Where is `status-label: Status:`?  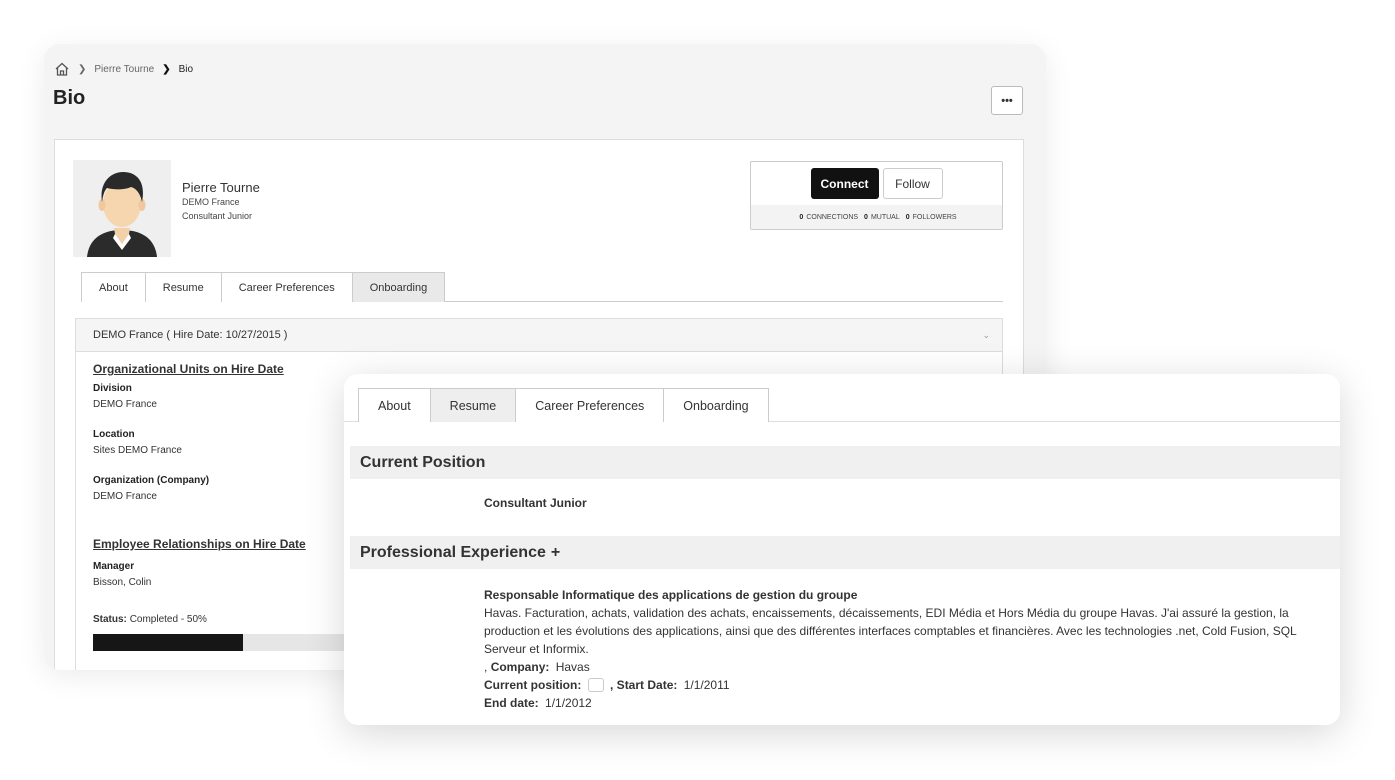
status-label: Status: is located at coordinates (110, 619).